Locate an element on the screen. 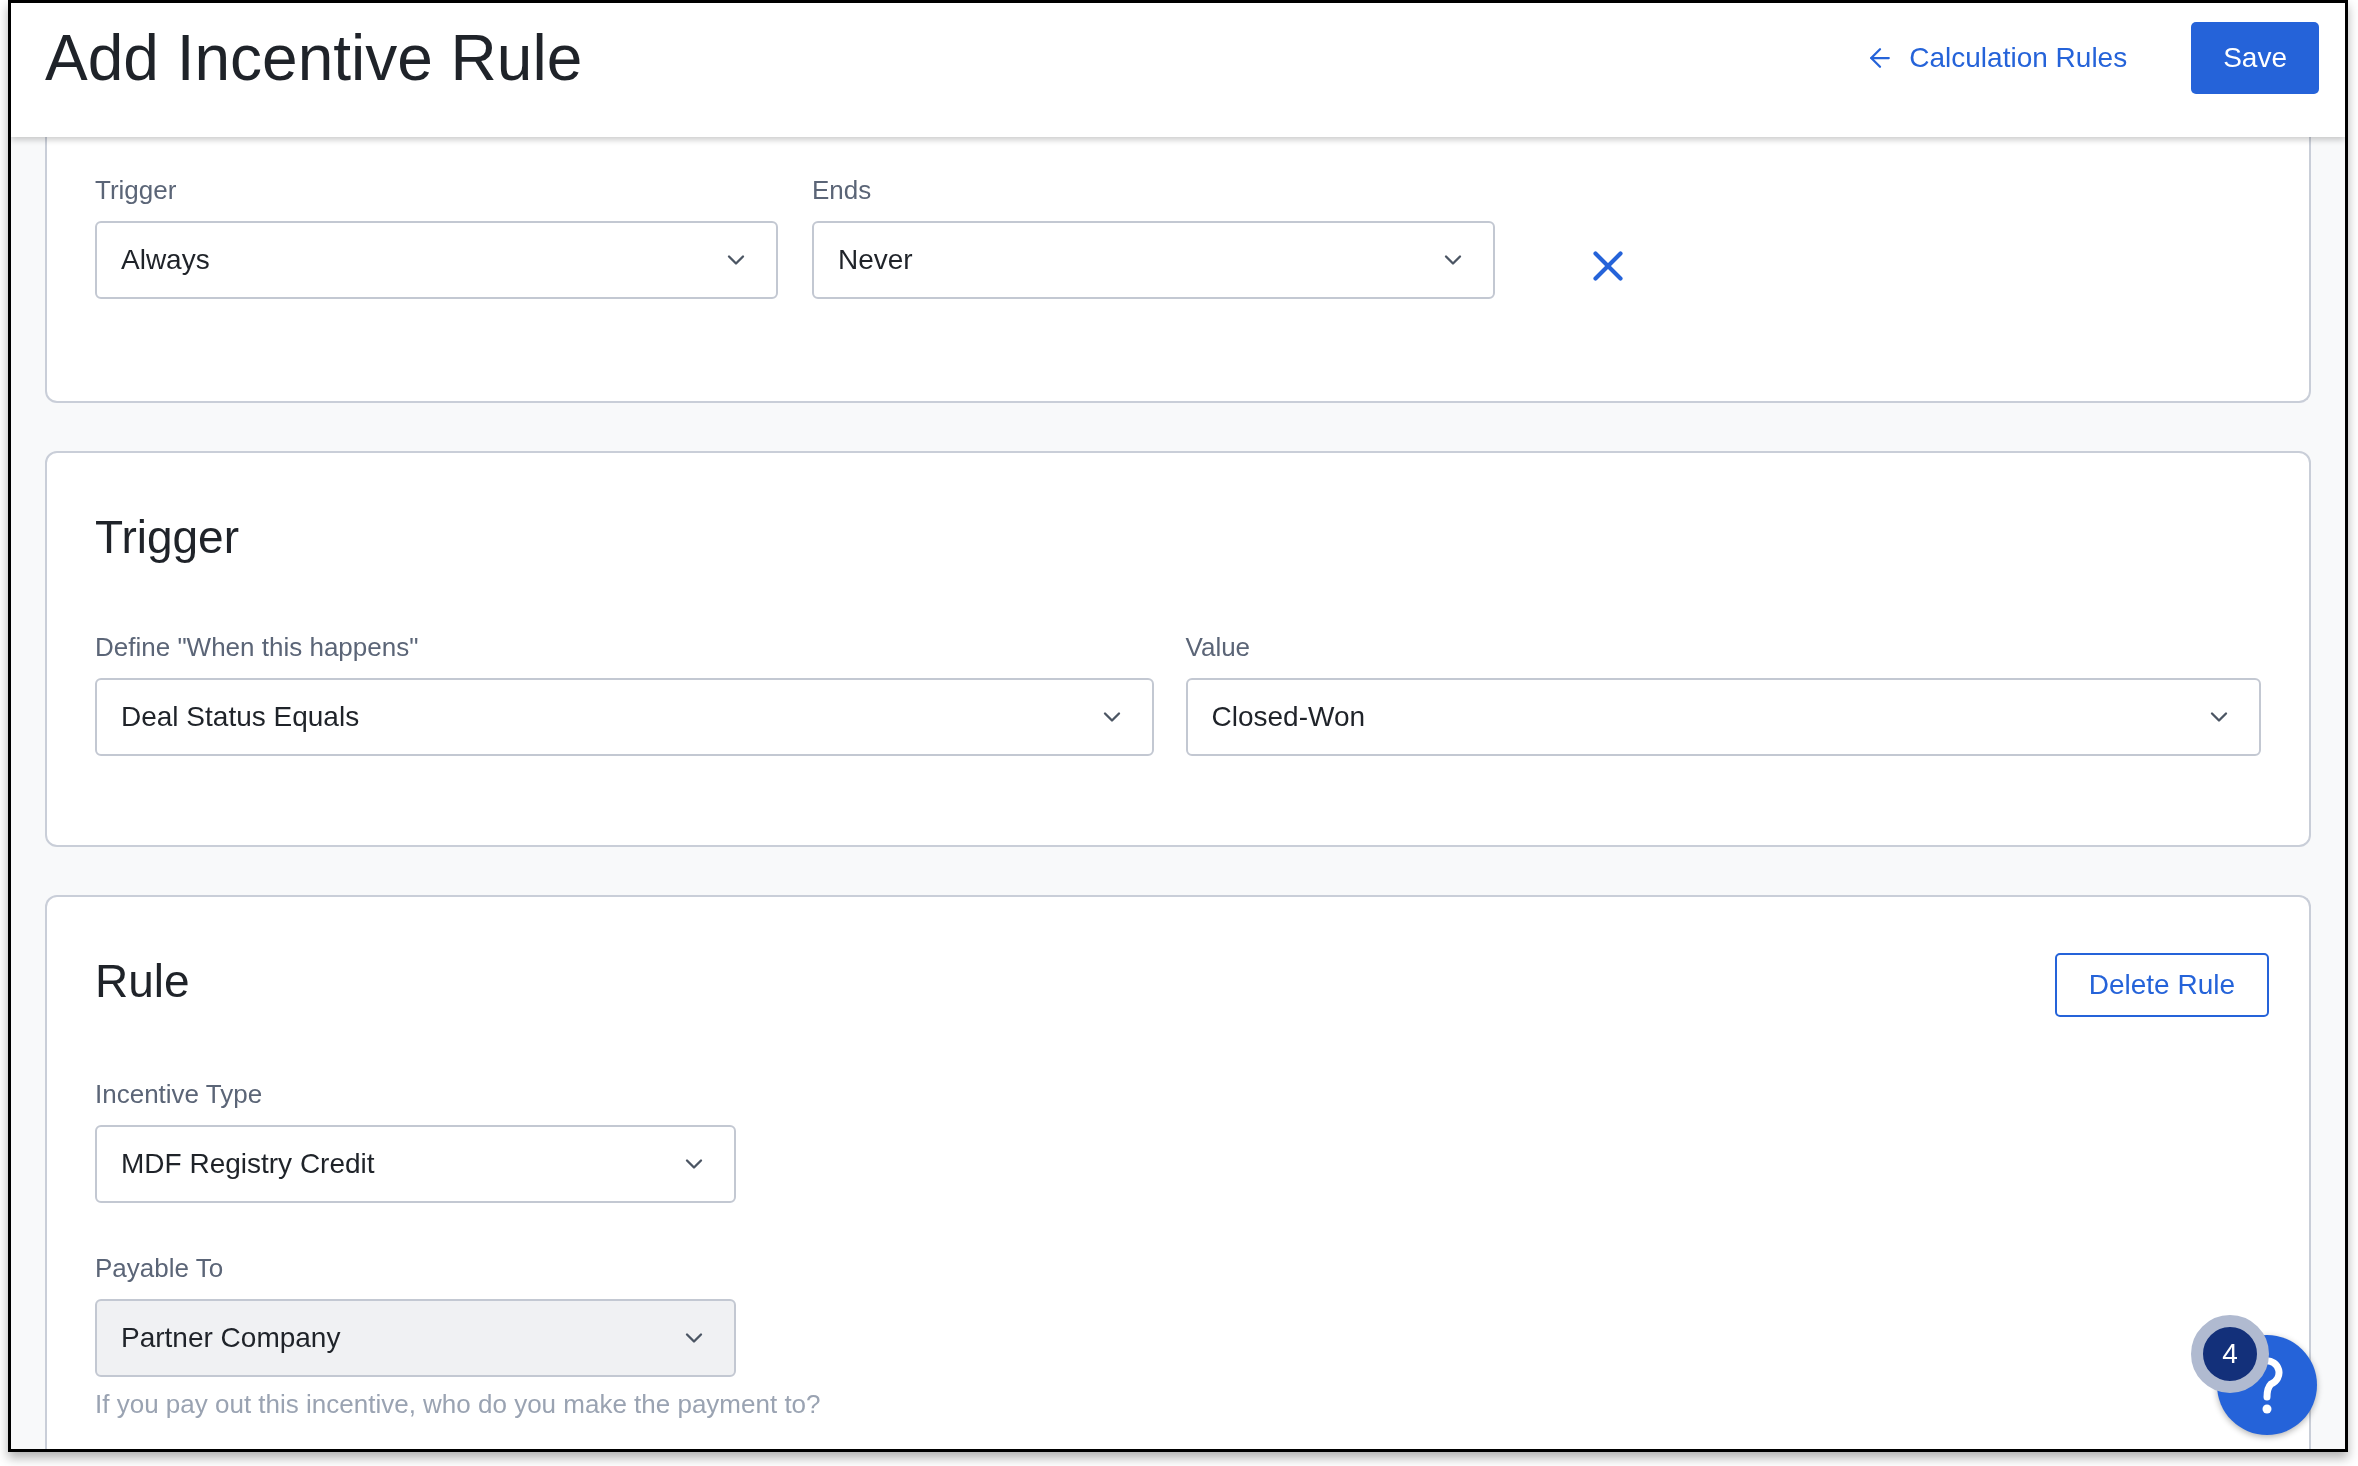  field-label: Incentive Type is located at coordinates (179, 1094).